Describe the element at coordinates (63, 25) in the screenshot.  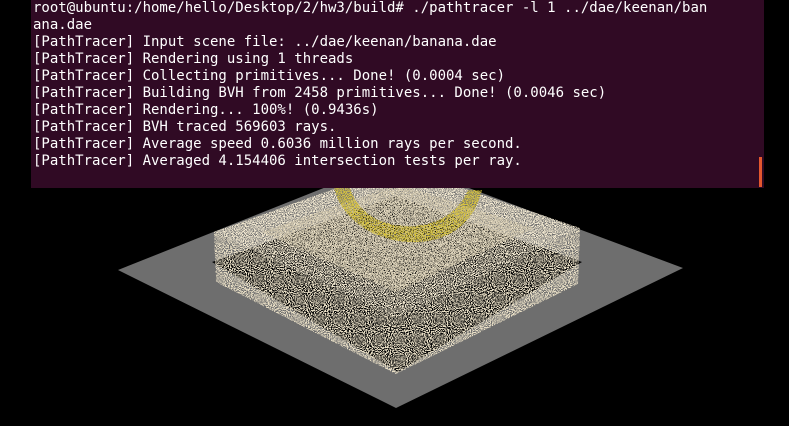
I see `terminal-line: ana.dae` at that location.